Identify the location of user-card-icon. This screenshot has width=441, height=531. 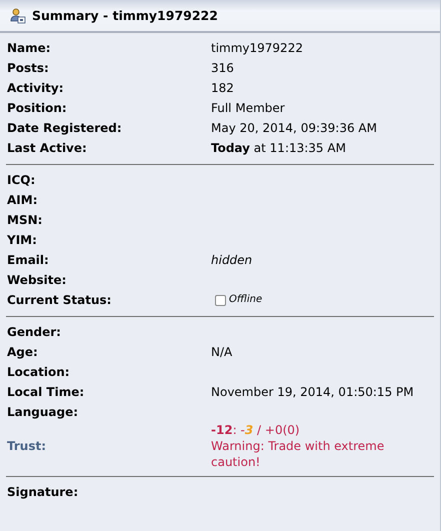
(18, 16).